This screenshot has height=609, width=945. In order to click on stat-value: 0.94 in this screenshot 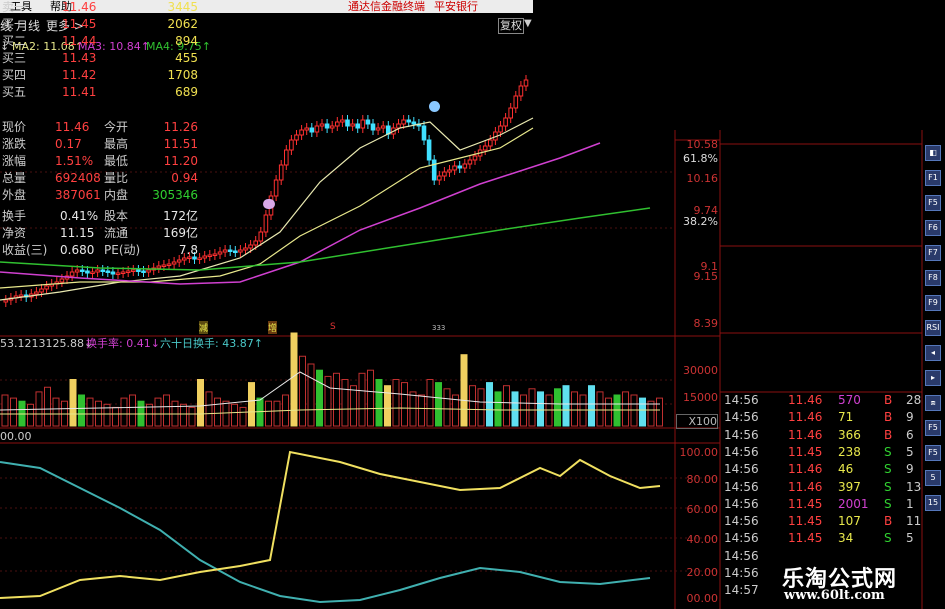, I will do `click(184, 178)`.